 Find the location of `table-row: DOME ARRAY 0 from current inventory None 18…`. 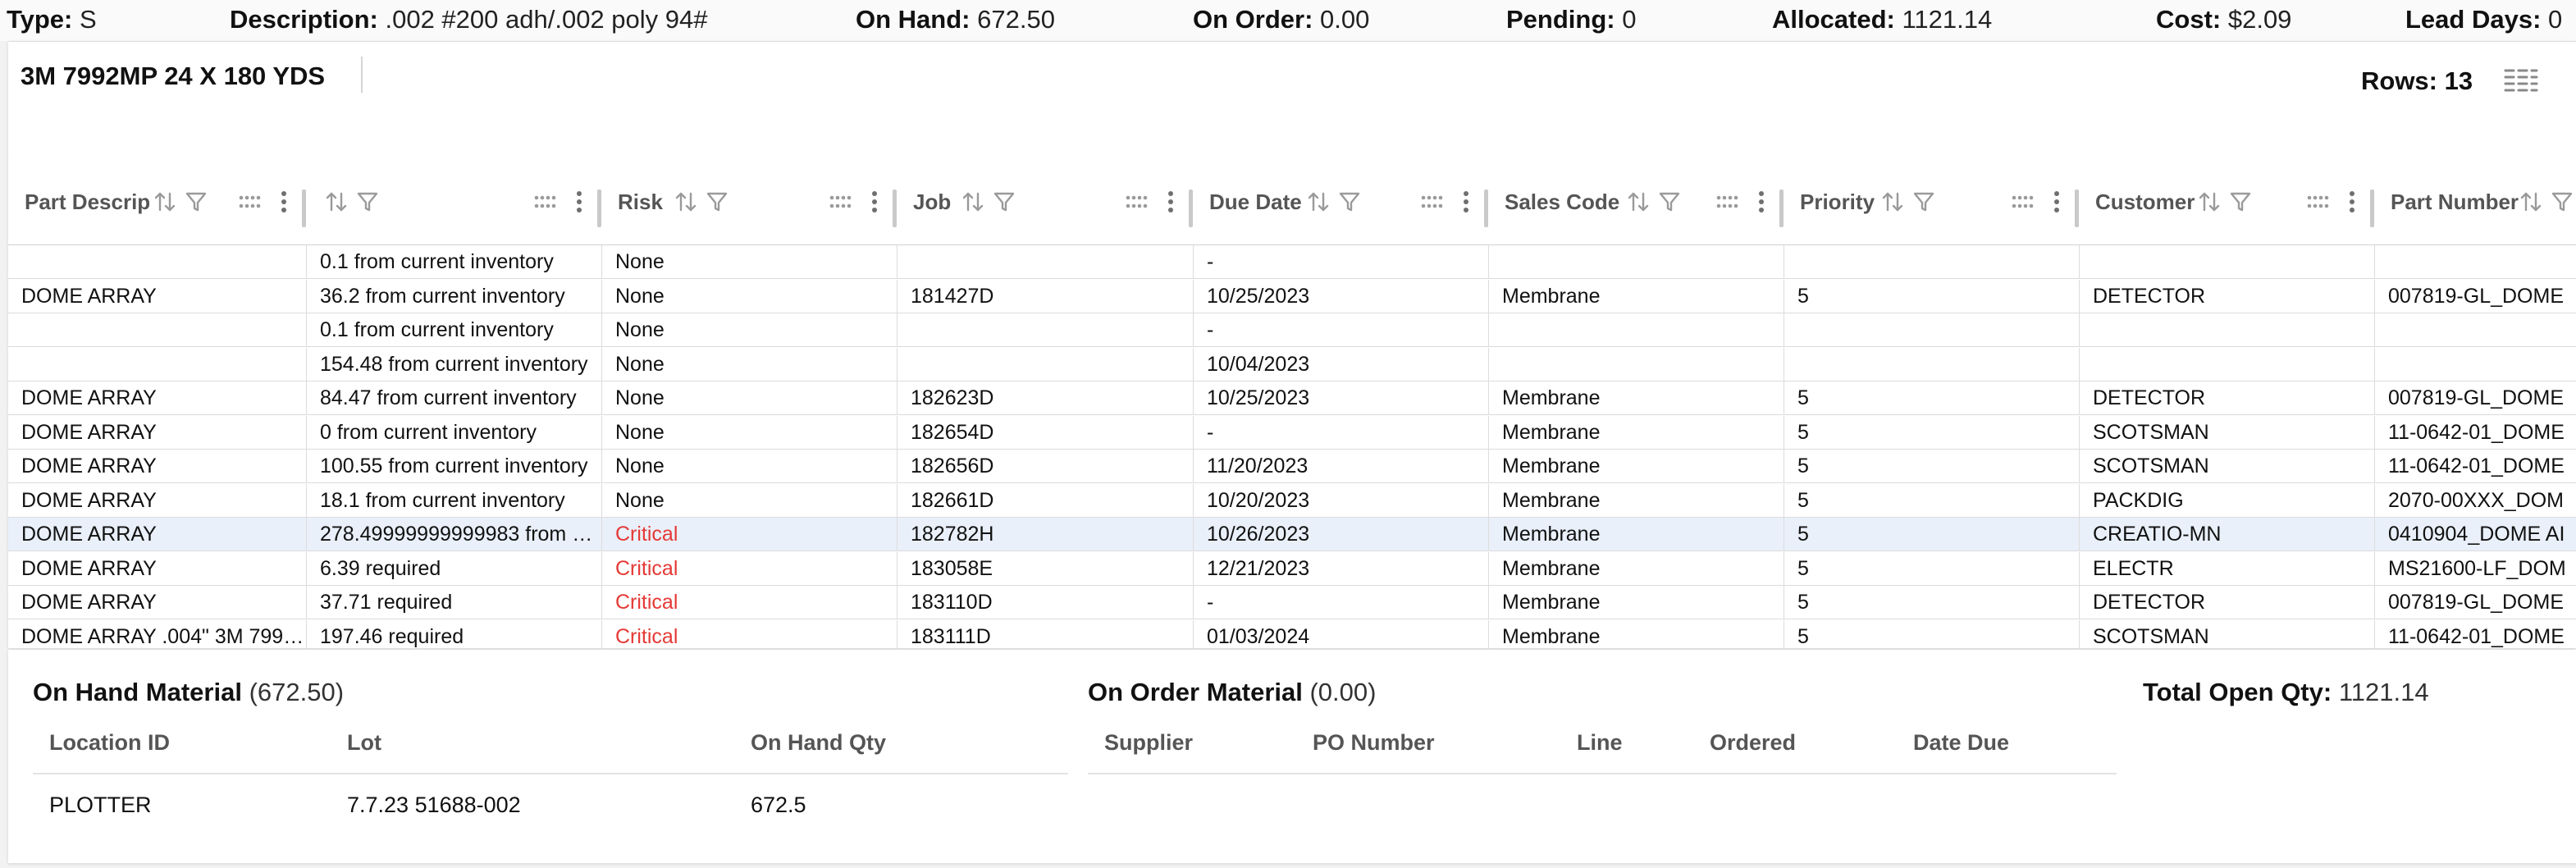

table-row: DOME ARRAY 0 from current inventory None 18… is located at coordinates (1292, 432).